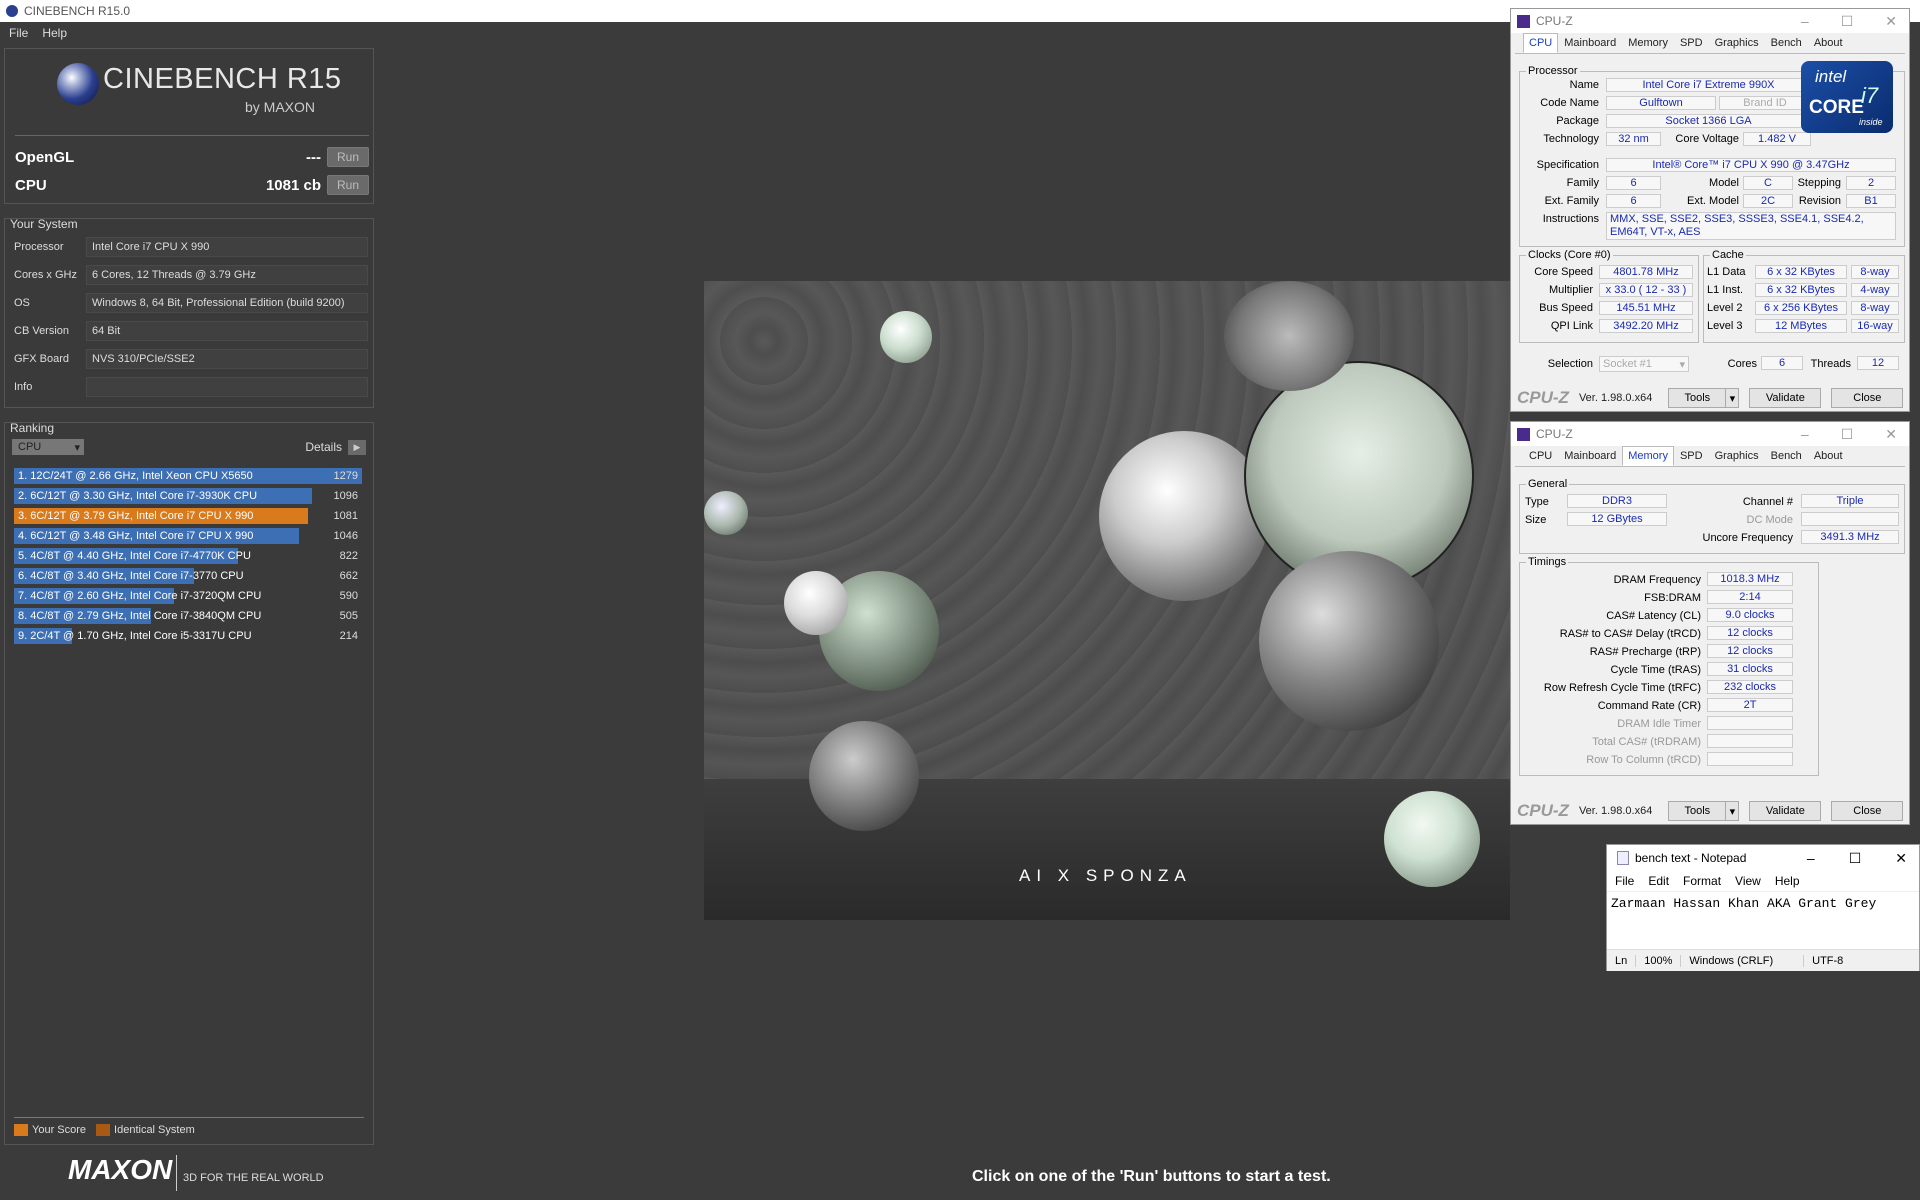 This screenshot has height=1200, width=1920. I want to click on run-opengl-button: Run, so click(348, 157).